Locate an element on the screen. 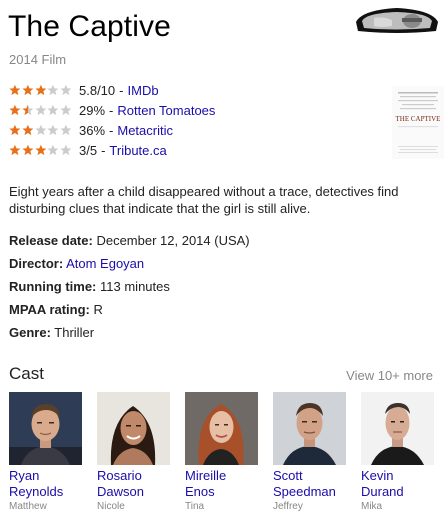 The width and height of the screenshot is (447, 514). fact-label: Director: is located at coordinates (36, 263).